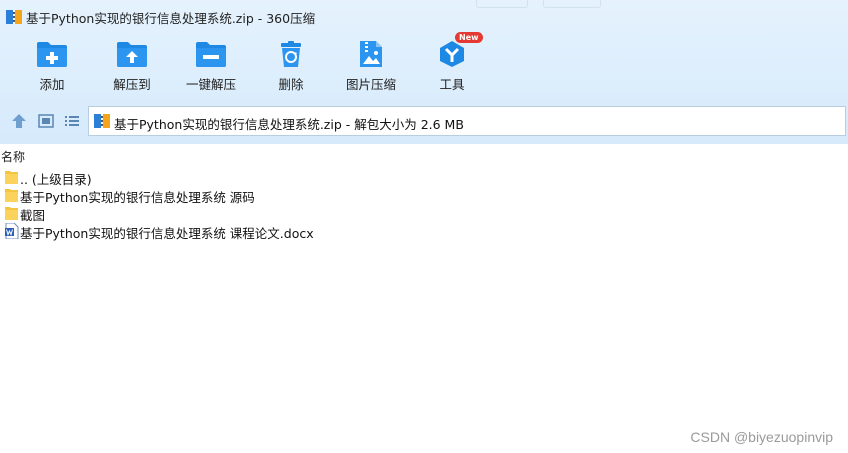  Describe the element at coordinates (167, 233) in the screenshot. I see `list-item-label: 基于Python实现的银行信息处理系统 课程论文.docx` at that location.